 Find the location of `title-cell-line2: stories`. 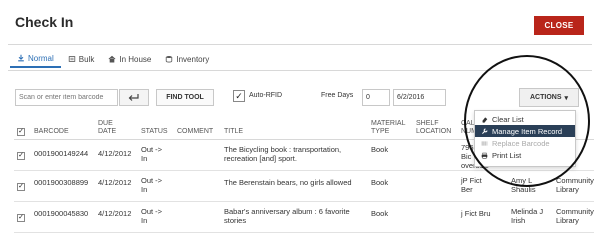

title-cell-line2: stories is located at coordinates (235, 220).